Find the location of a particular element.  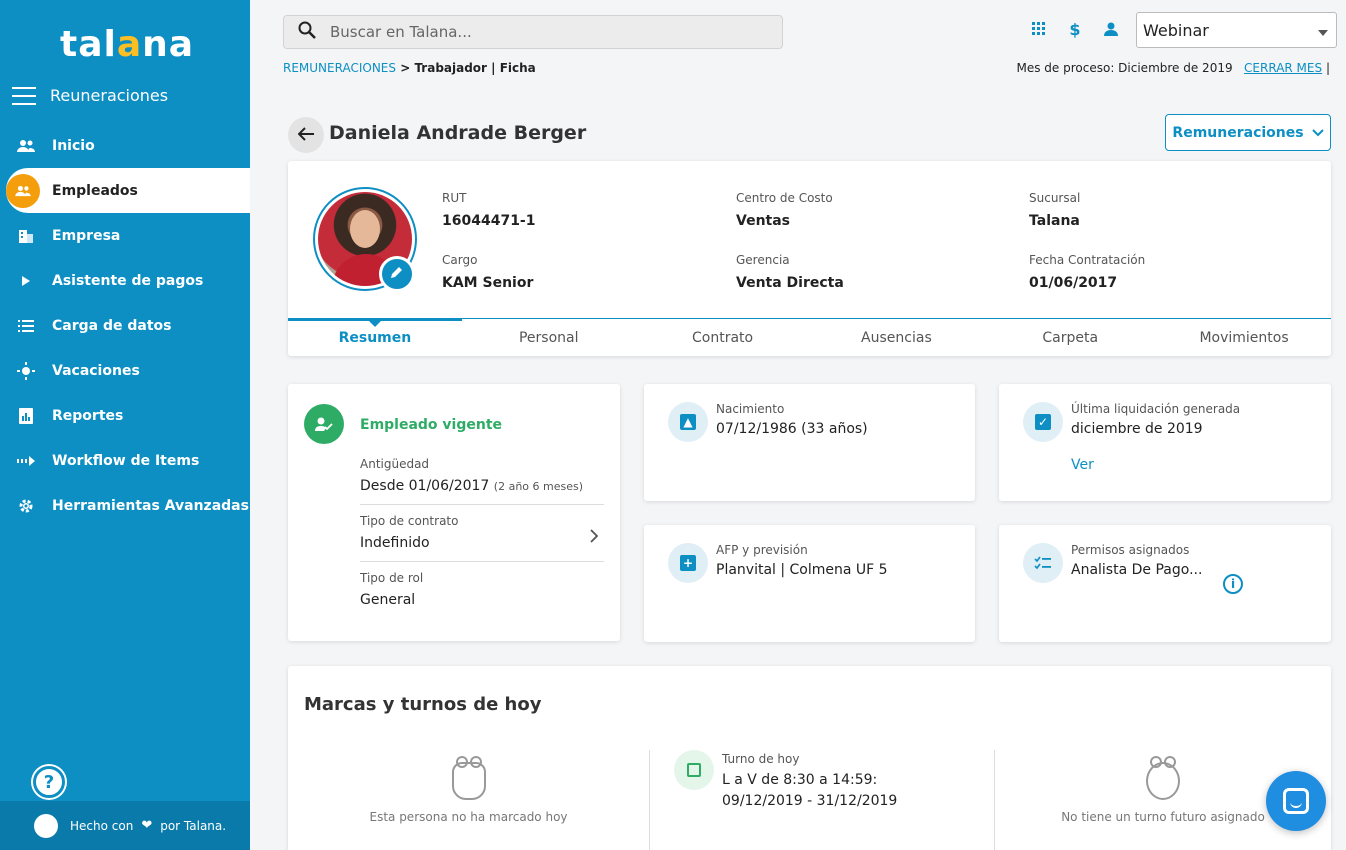

sidebar-item-reportes: Reportes is located at coordinates (125, 415).